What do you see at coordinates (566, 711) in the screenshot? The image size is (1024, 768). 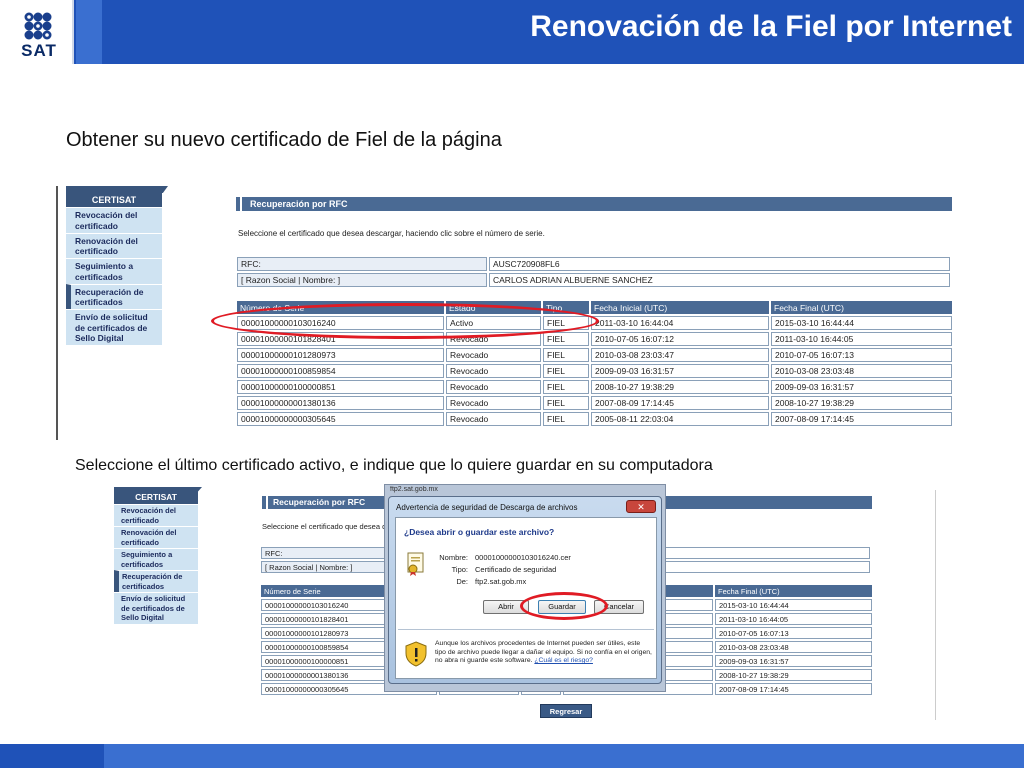 I see `regresar-button: Regresar` at bounding box center [566, 711].